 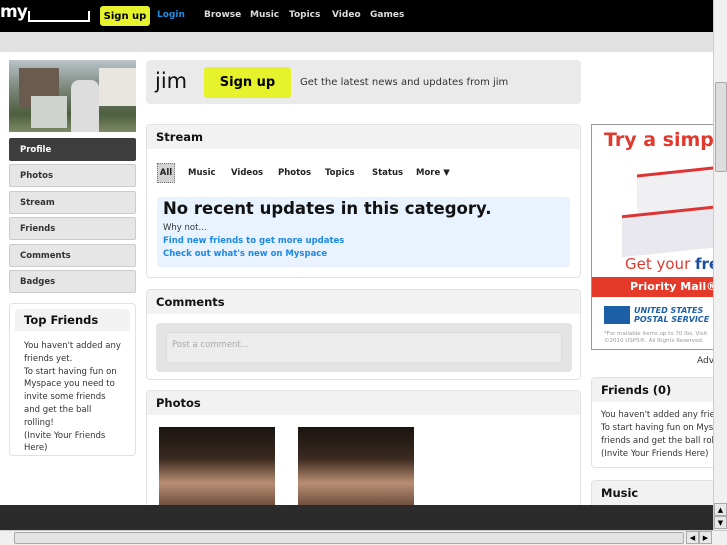 What do you see at coordinates (14, 12) in the screenshot?
I see `myspace-logo: my` at bounding box center [14, 12].